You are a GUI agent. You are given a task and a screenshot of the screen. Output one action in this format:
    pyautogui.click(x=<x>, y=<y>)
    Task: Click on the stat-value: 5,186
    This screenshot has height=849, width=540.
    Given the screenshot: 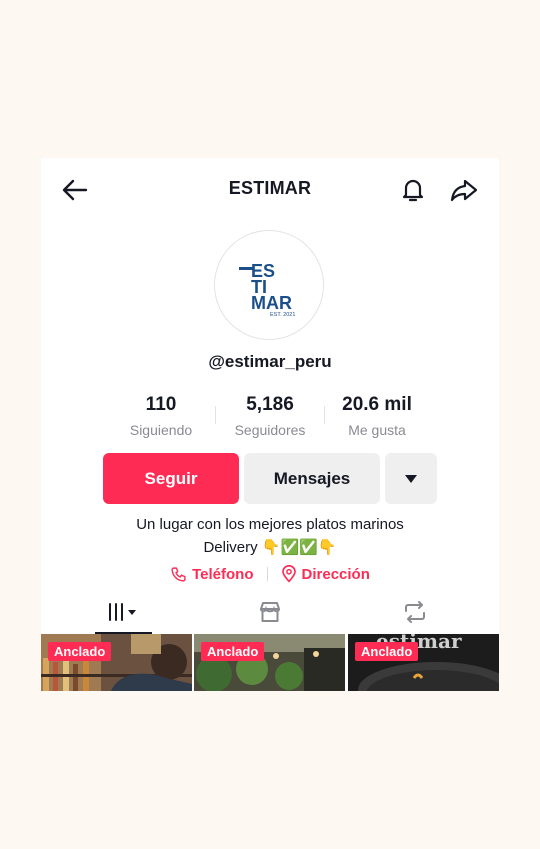 What is the action you would take?
    pyautogui.click(x=270, y=404)
    